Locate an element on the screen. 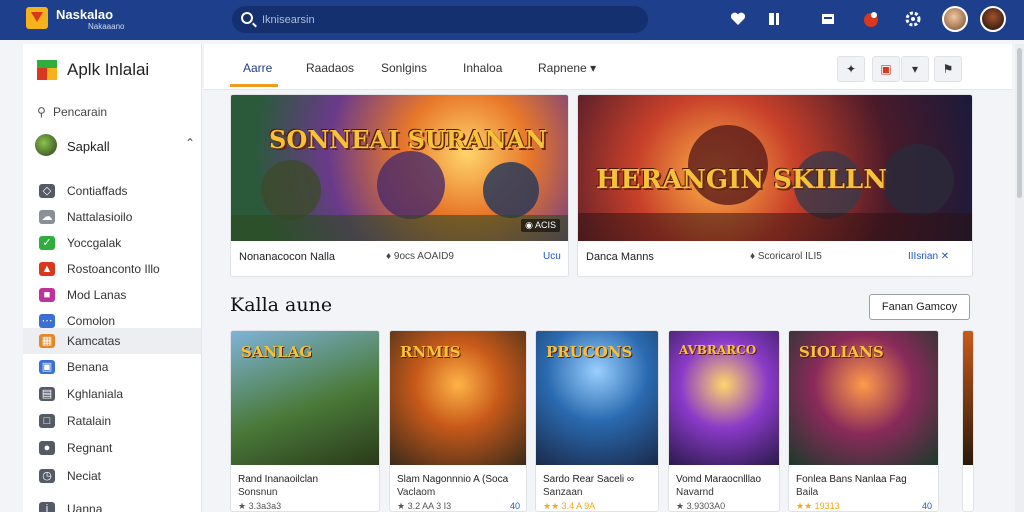 The image size is (1024, 512). tab-2: Sonlgins is located at coordinates (404, 68).